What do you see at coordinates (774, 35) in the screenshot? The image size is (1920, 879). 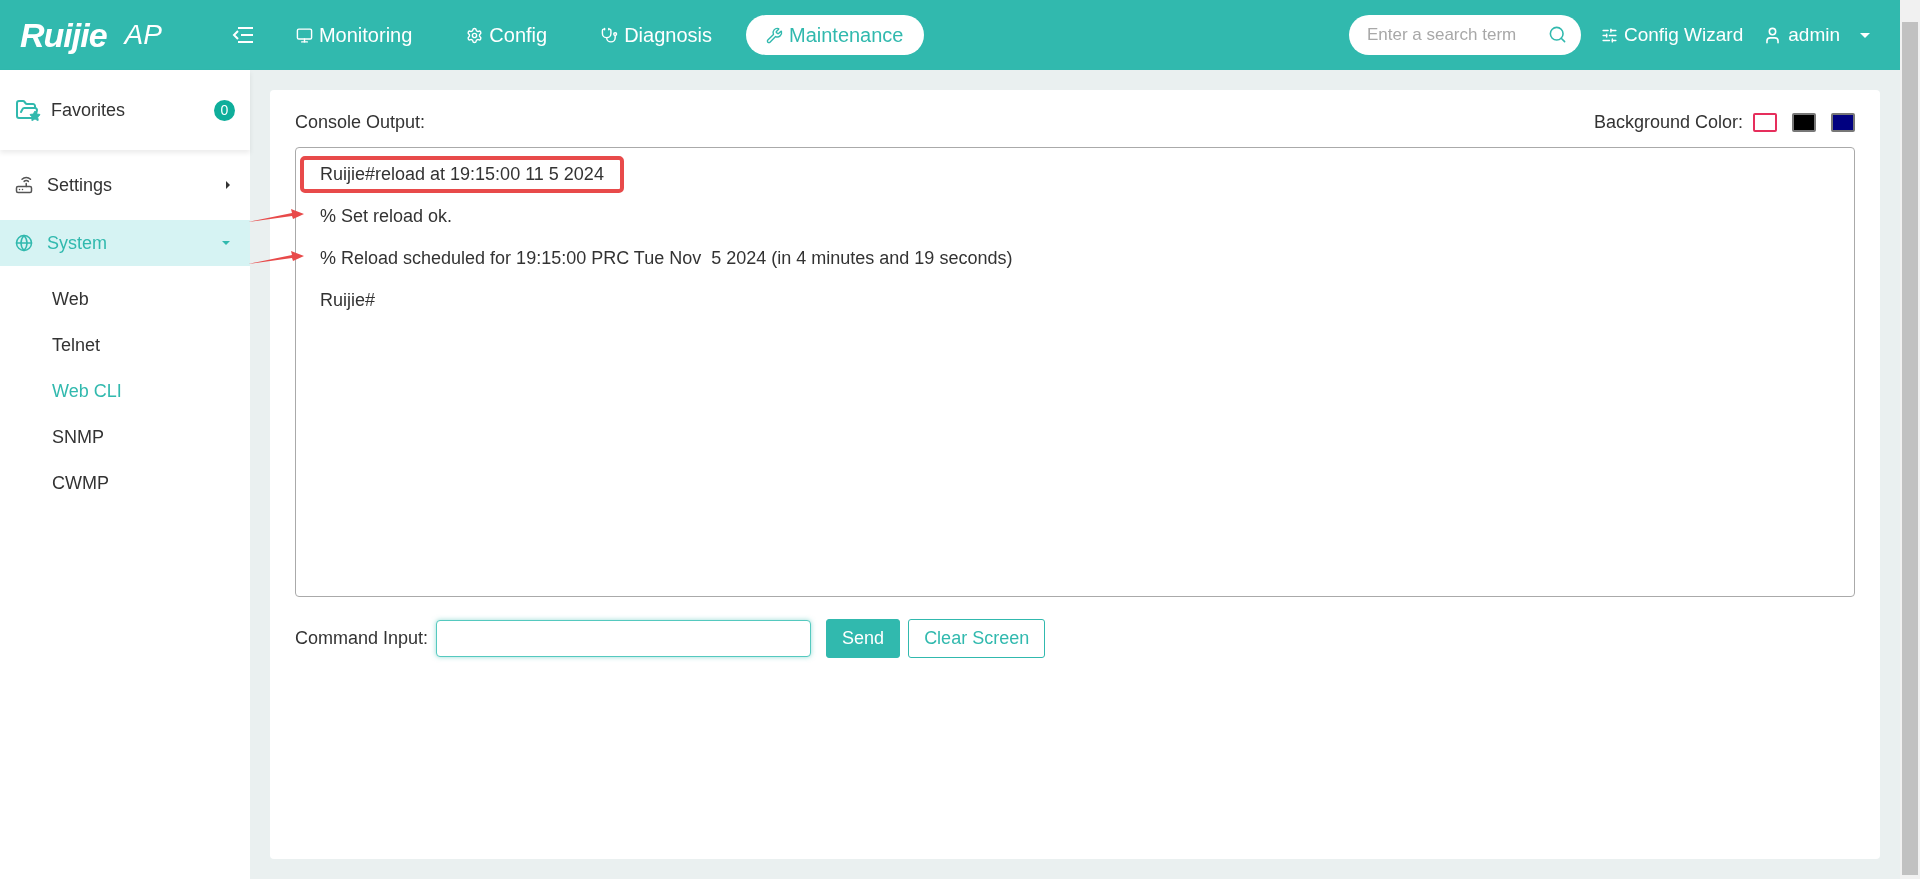 I see `wrench-icon` at bounding box center [774, 35].